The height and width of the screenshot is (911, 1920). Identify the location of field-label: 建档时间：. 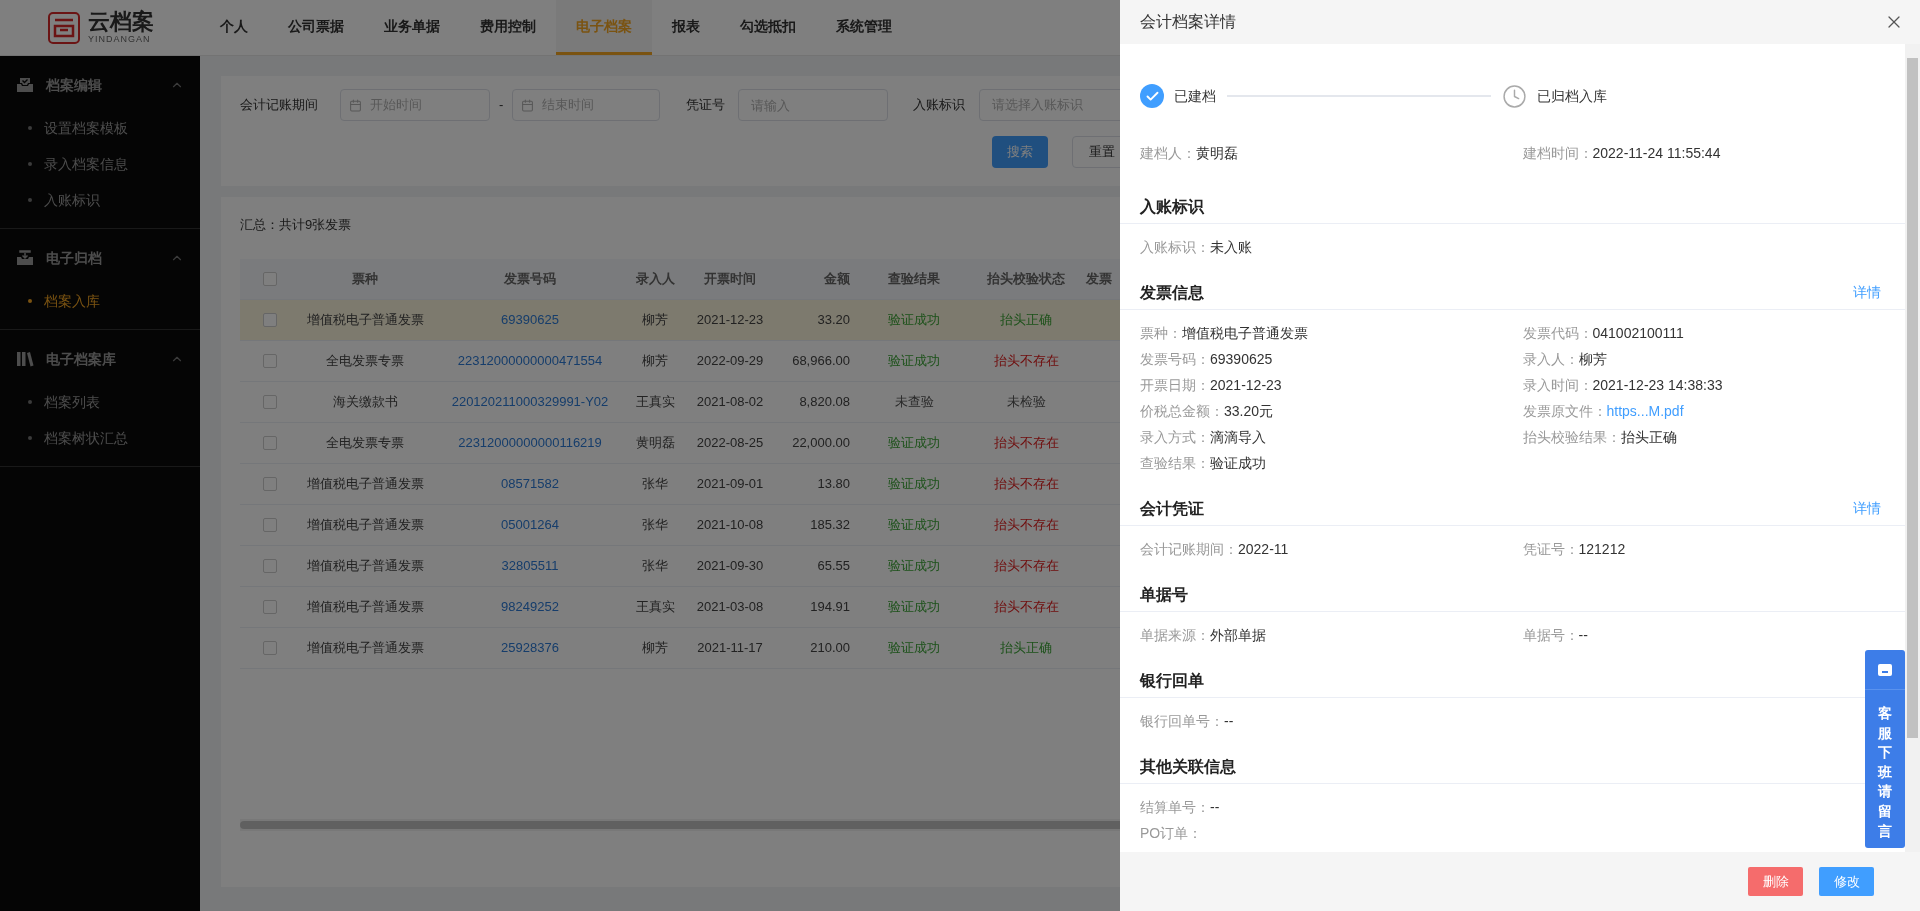
(1557, 153).